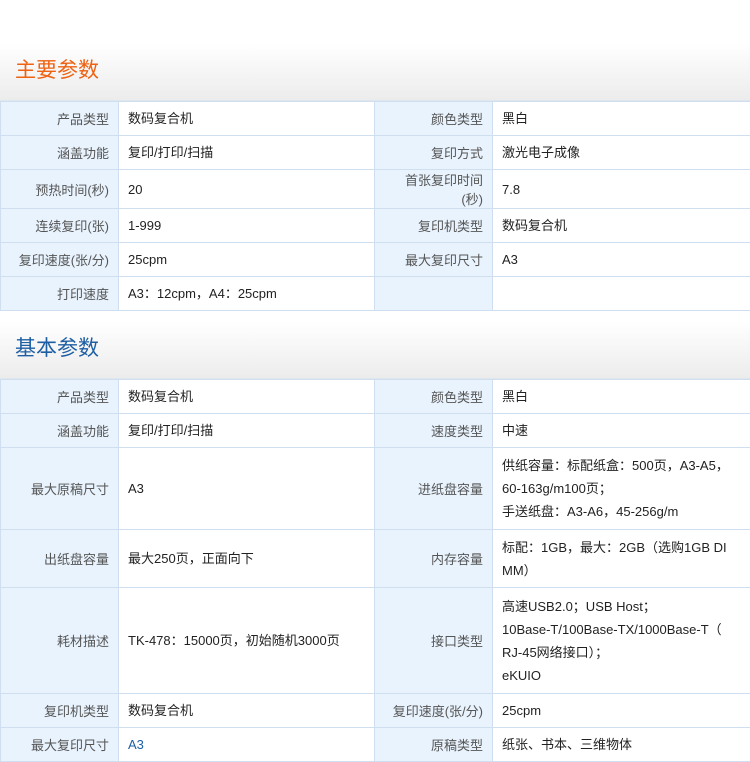 This screenshot has width=750, height=762. Describe the element at coordinates (375, 350) in the screenshot. I see `section-title-basic: 基本参数` at that location.